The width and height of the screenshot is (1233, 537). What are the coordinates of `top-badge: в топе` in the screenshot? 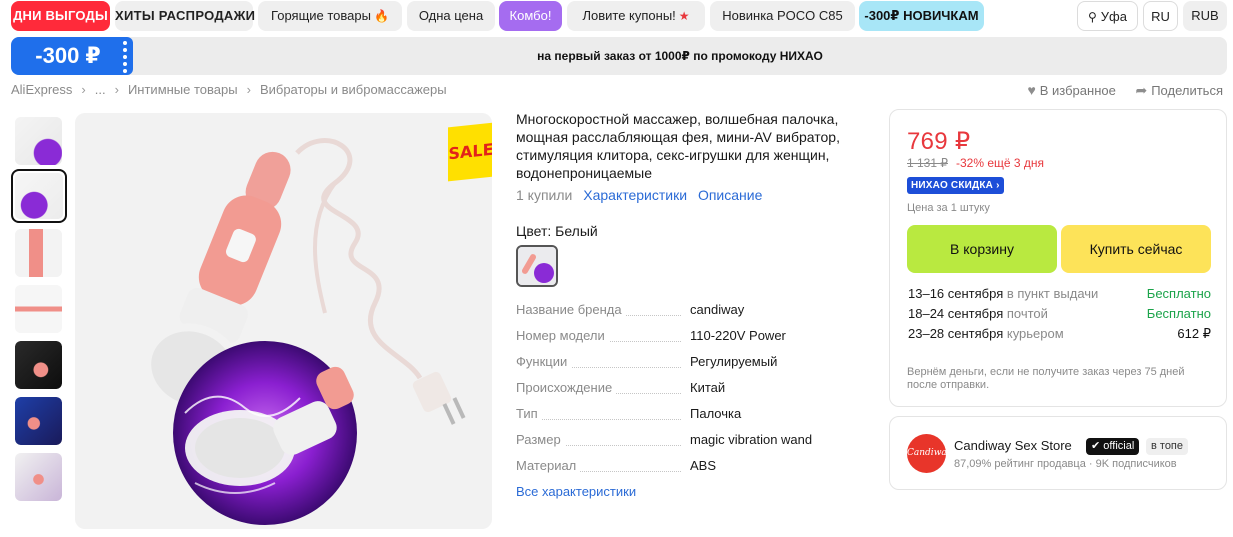 It's located at (1167, 446).